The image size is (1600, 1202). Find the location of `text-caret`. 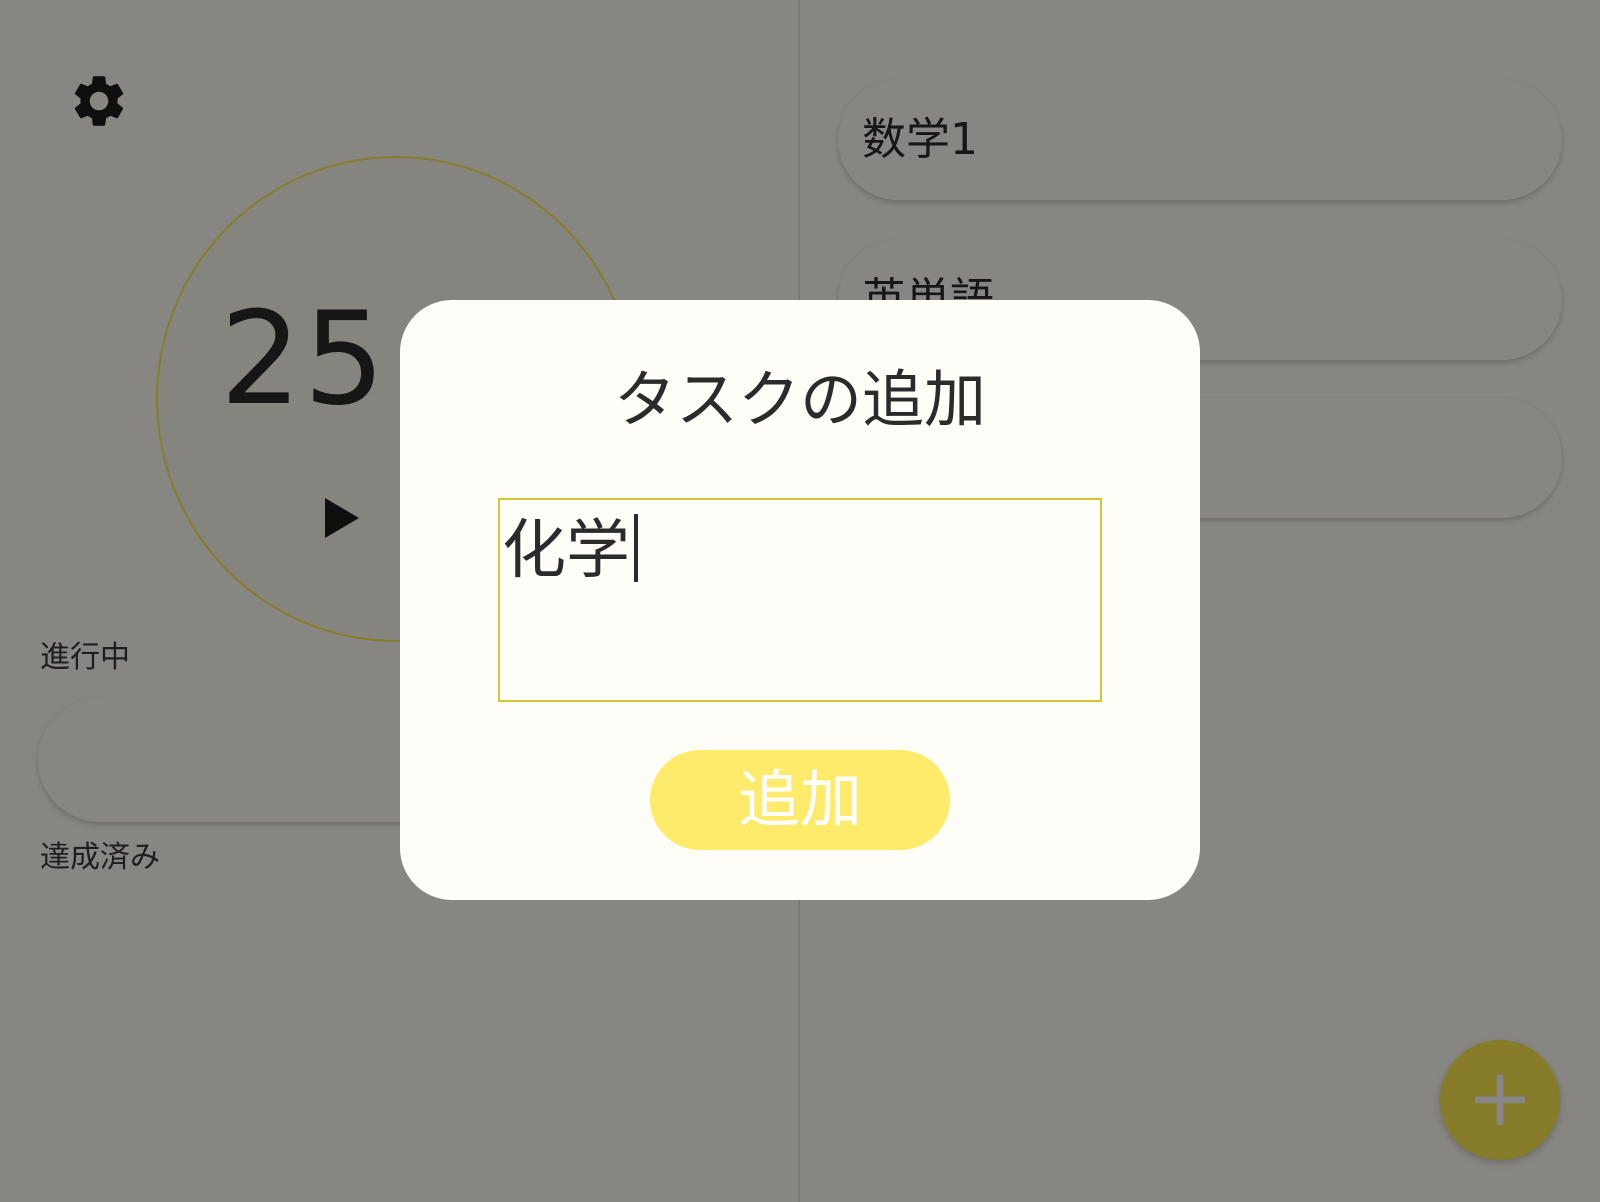

text-caret is located at coordinates (636, 548).